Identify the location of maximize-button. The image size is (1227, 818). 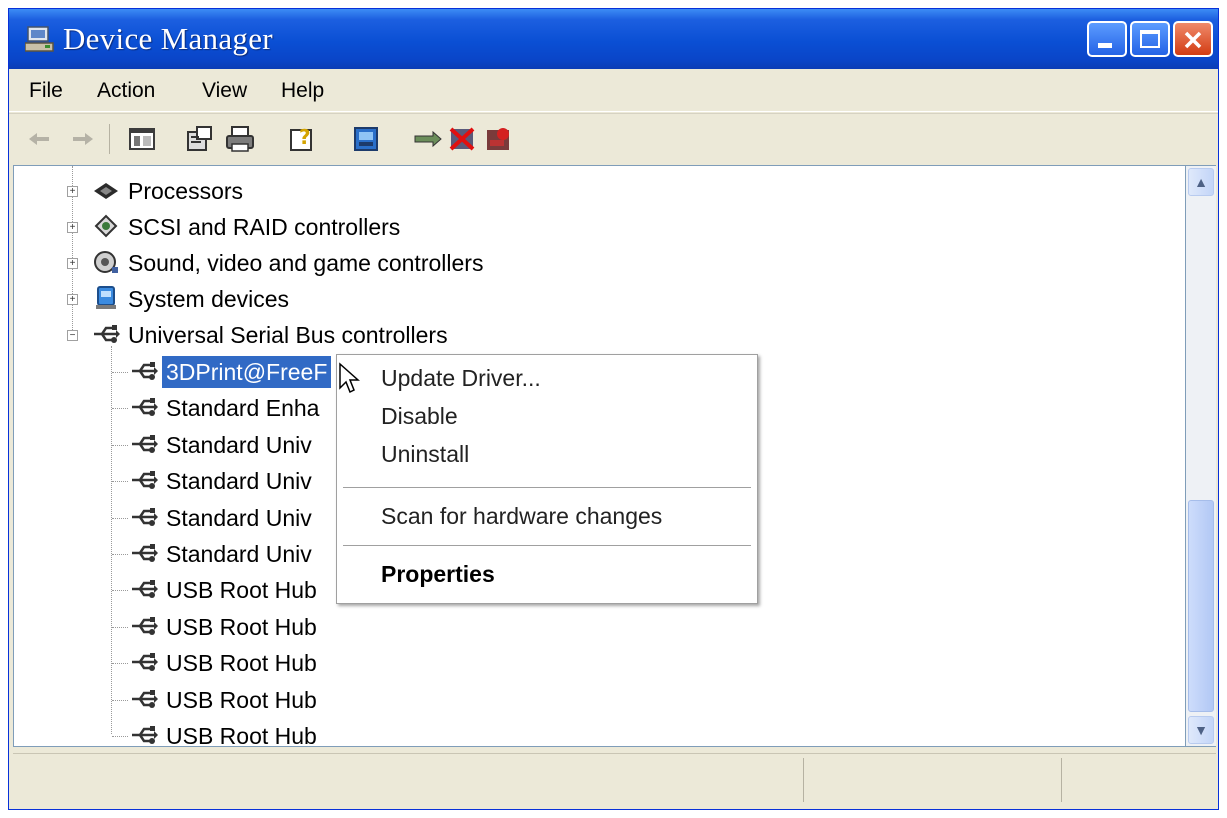
(1150, 39).